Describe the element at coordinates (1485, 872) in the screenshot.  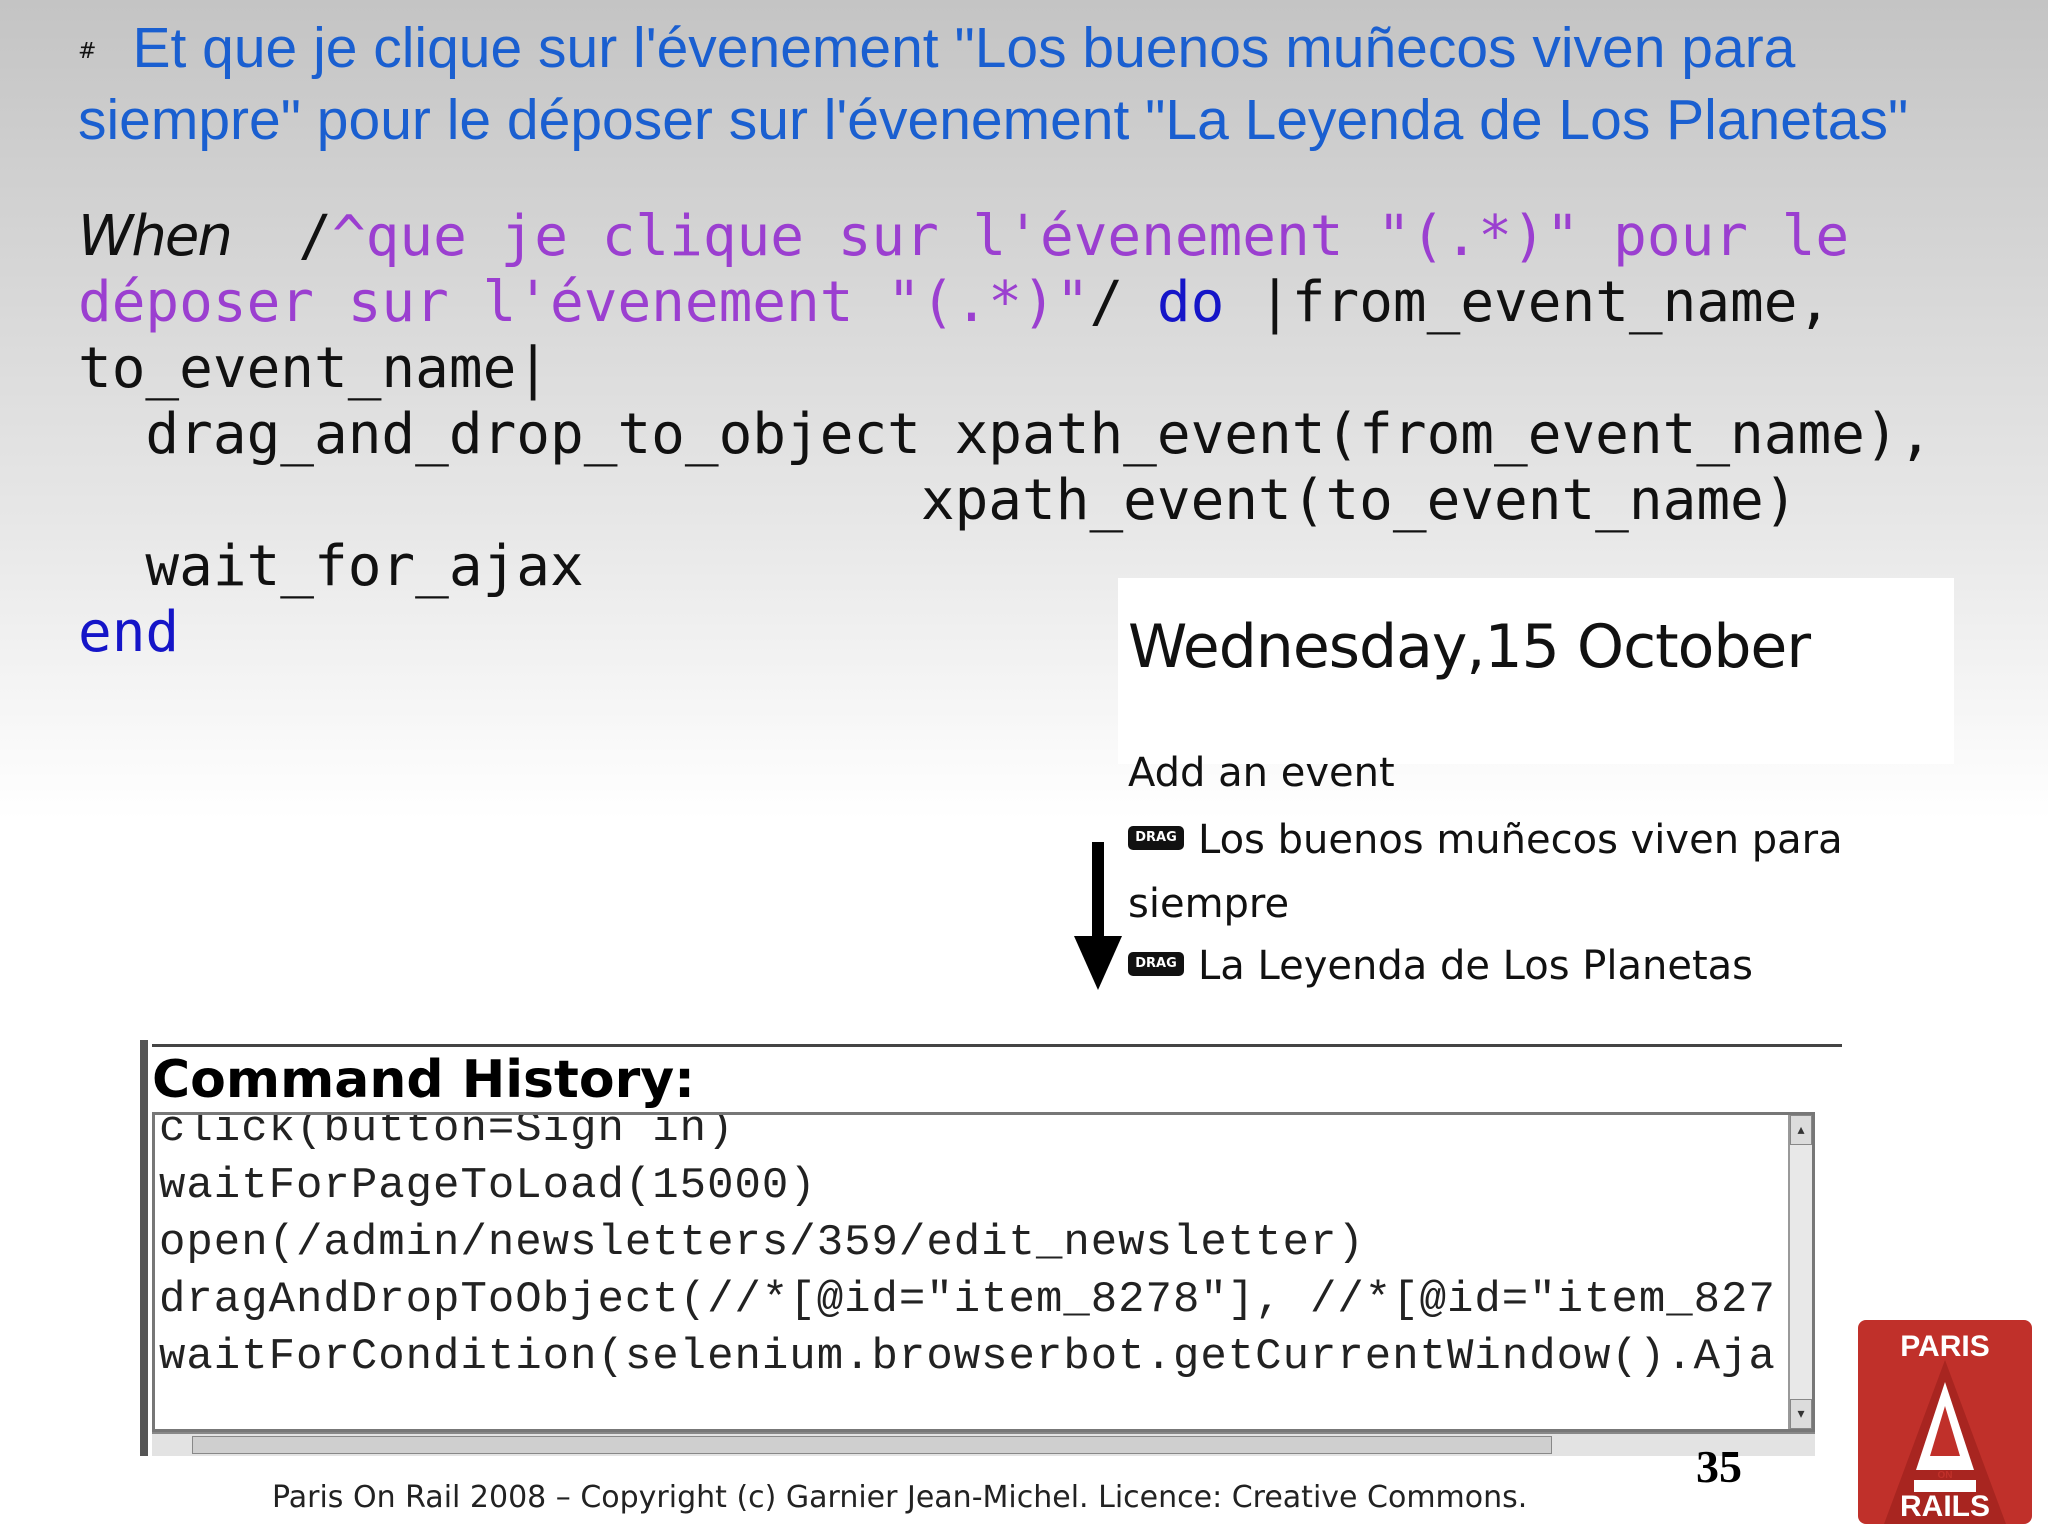
I see `calendar-event-label: Los buenos muñecos viven para siempre` at that location.